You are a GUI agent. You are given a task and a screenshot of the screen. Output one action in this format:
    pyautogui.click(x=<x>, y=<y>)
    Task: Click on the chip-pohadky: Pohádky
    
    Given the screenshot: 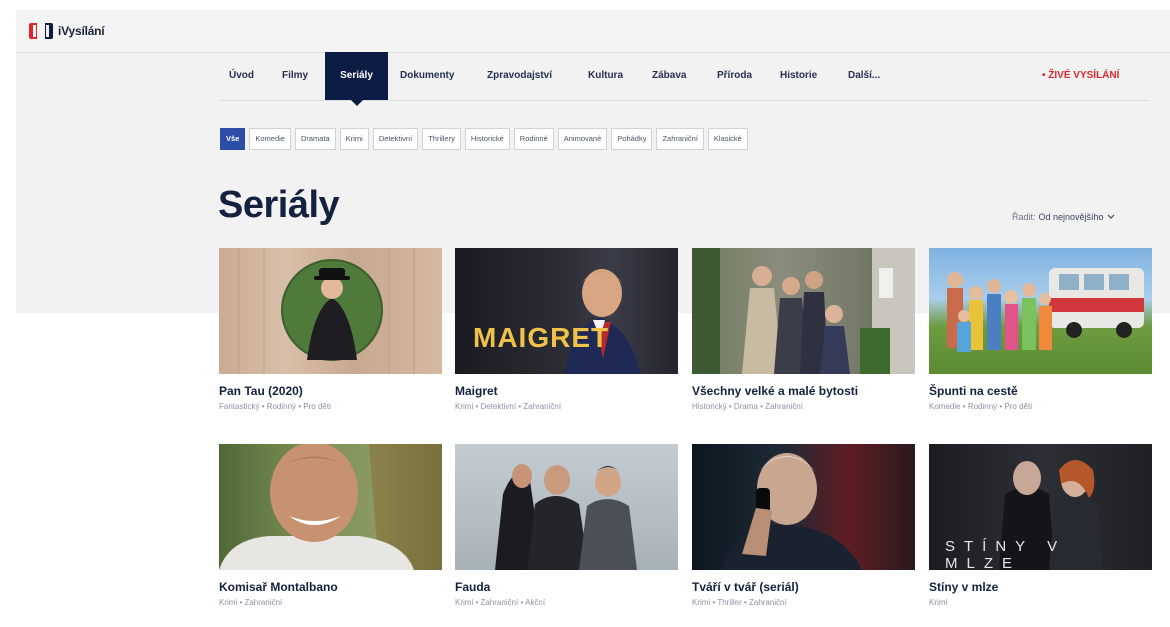 What is the action you would take?
    pyautogui.click(x=632, y=139)
    